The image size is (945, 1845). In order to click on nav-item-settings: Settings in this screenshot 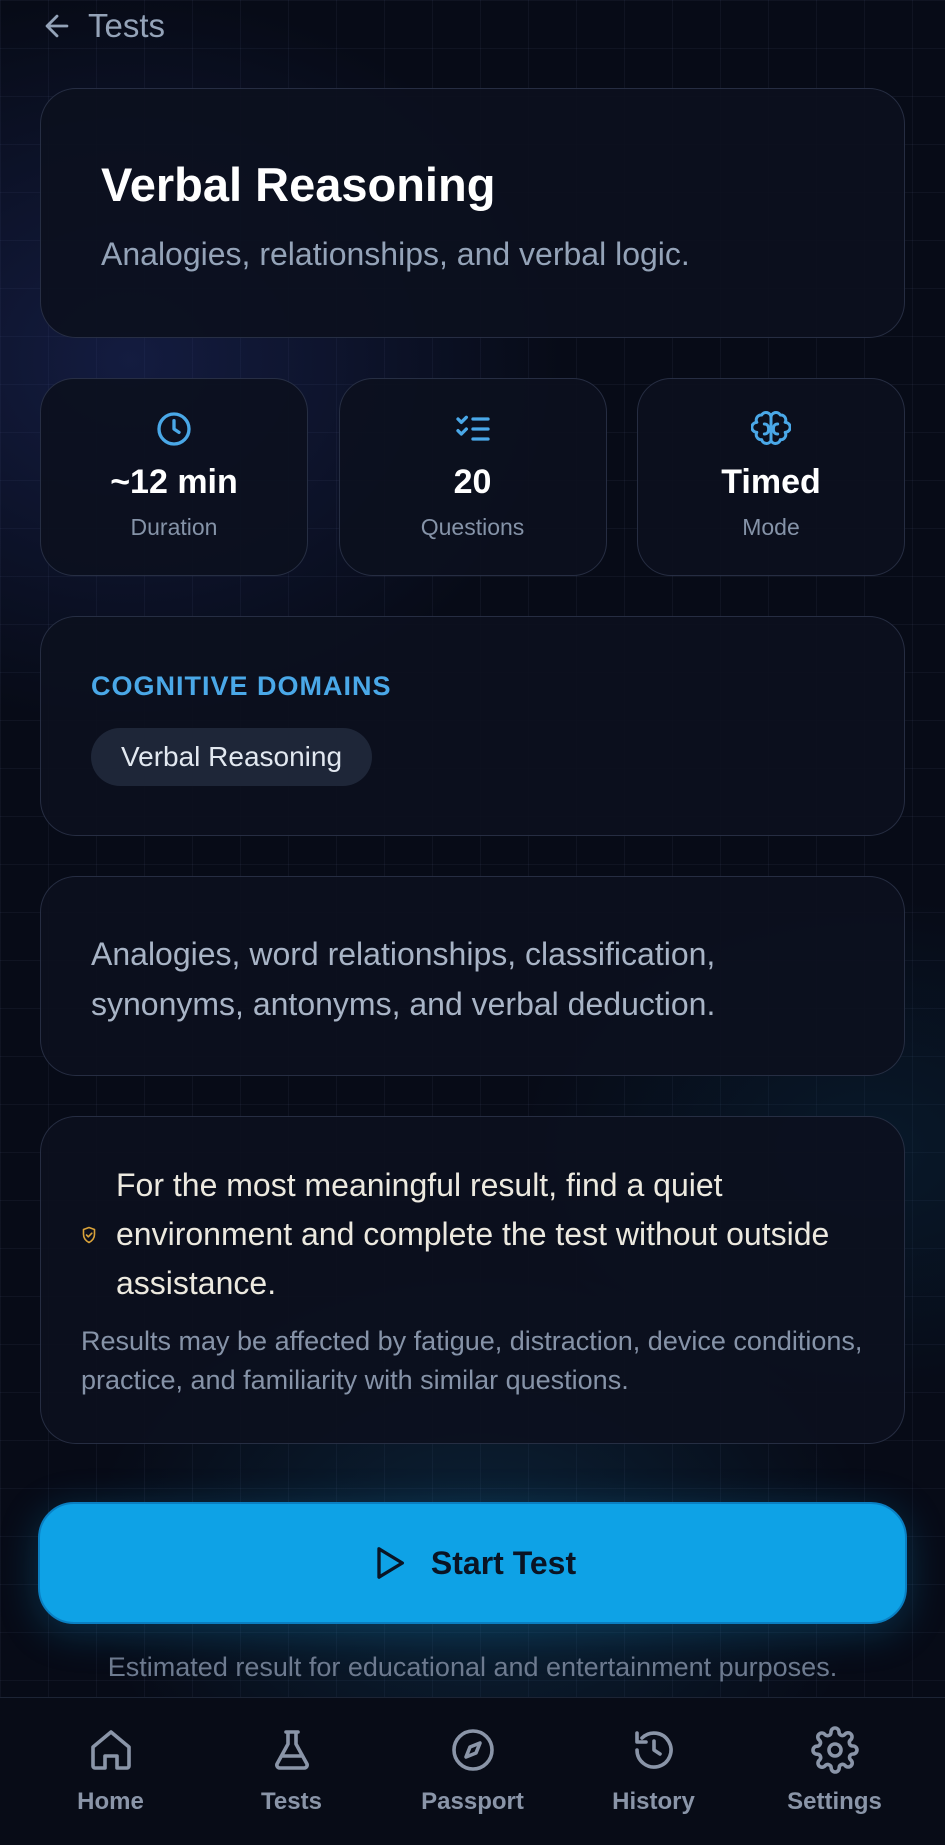, I will do `click(835, 1771)`.